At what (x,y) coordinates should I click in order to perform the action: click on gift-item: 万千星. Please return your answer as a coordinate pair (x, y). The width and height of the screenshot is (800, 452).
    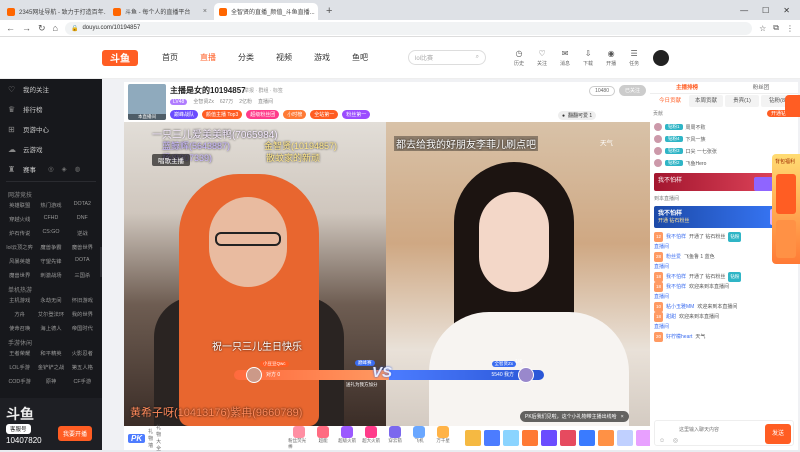
    Looking at the image, I should click on (443, 438).